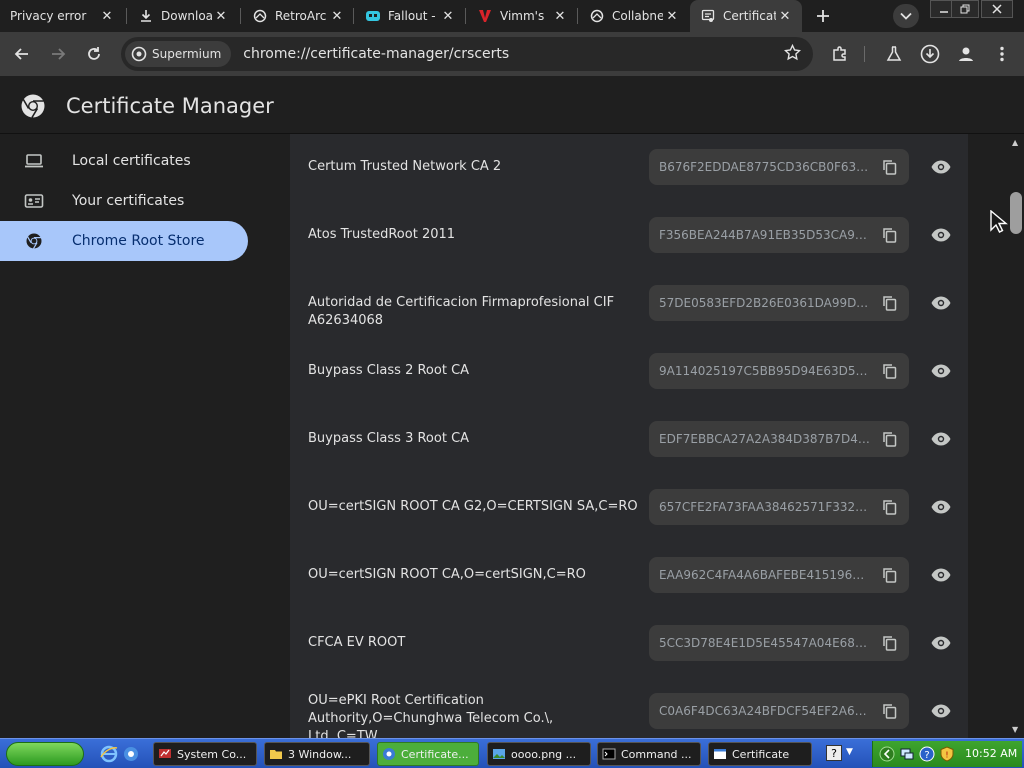 This screenshot has height=768, width=1024. What do you see at coordinates (45, 754) in the screenshot?
I see `start-button` at bounding box center [45, 754].